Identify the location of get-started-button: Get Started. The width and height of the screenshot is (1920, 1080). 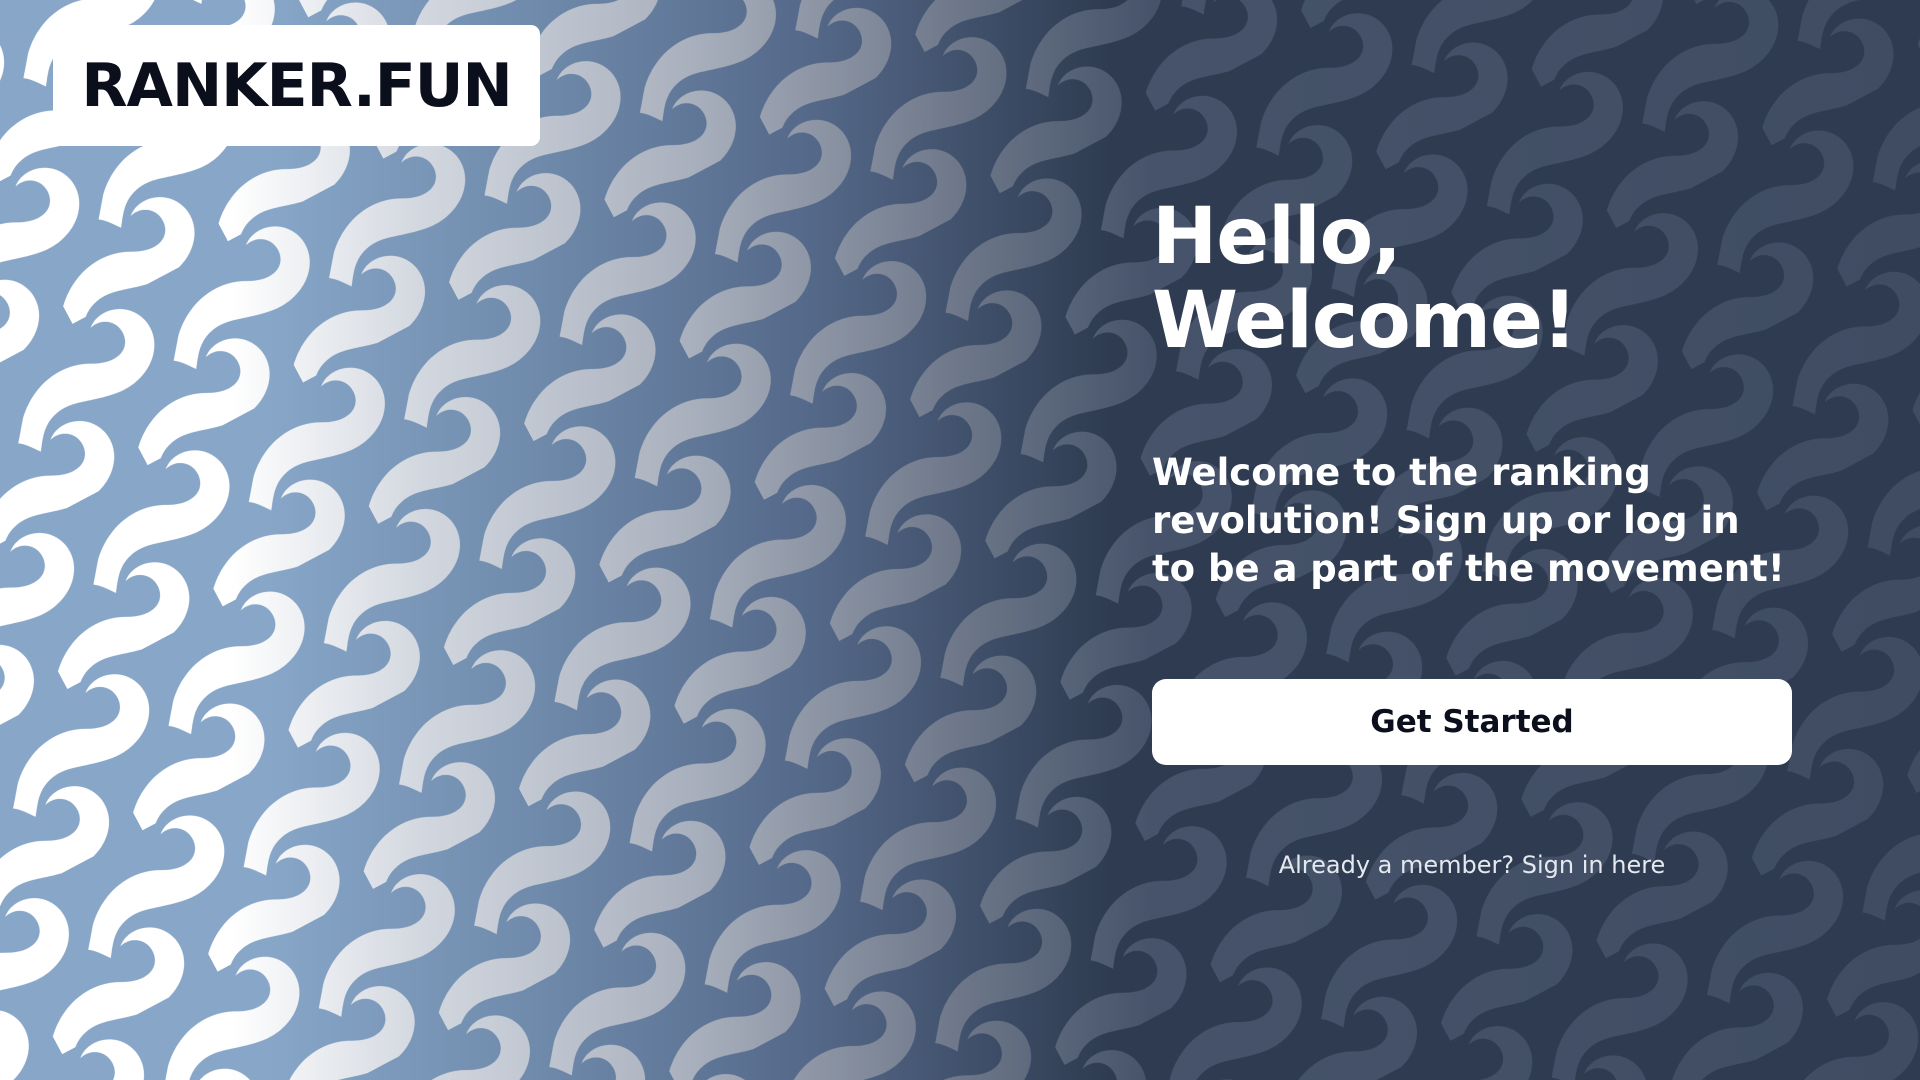
(1472, 722).